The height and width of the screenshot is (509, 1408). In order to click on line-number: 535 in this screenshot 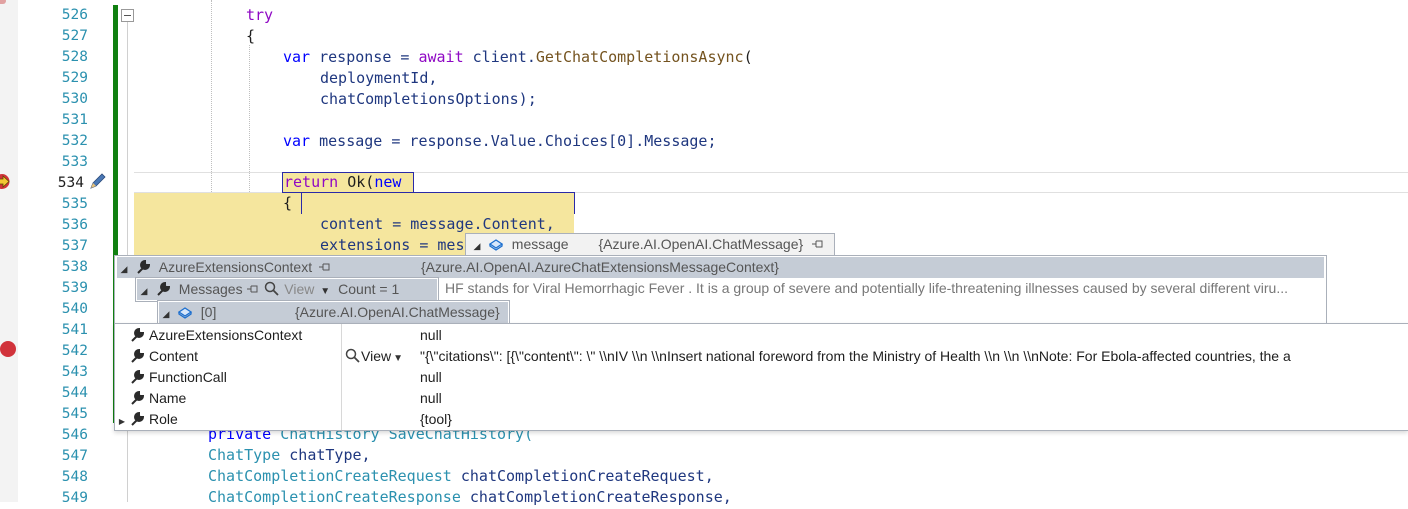, I will do `click(55, 204)`.